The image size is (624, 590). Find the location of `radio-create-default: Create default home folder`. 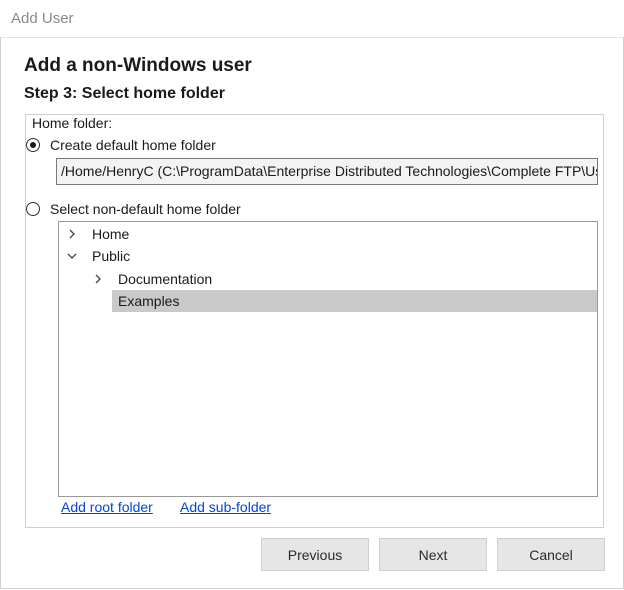

radio-create-default: Create default home folder is located at coordinates (121, 145).